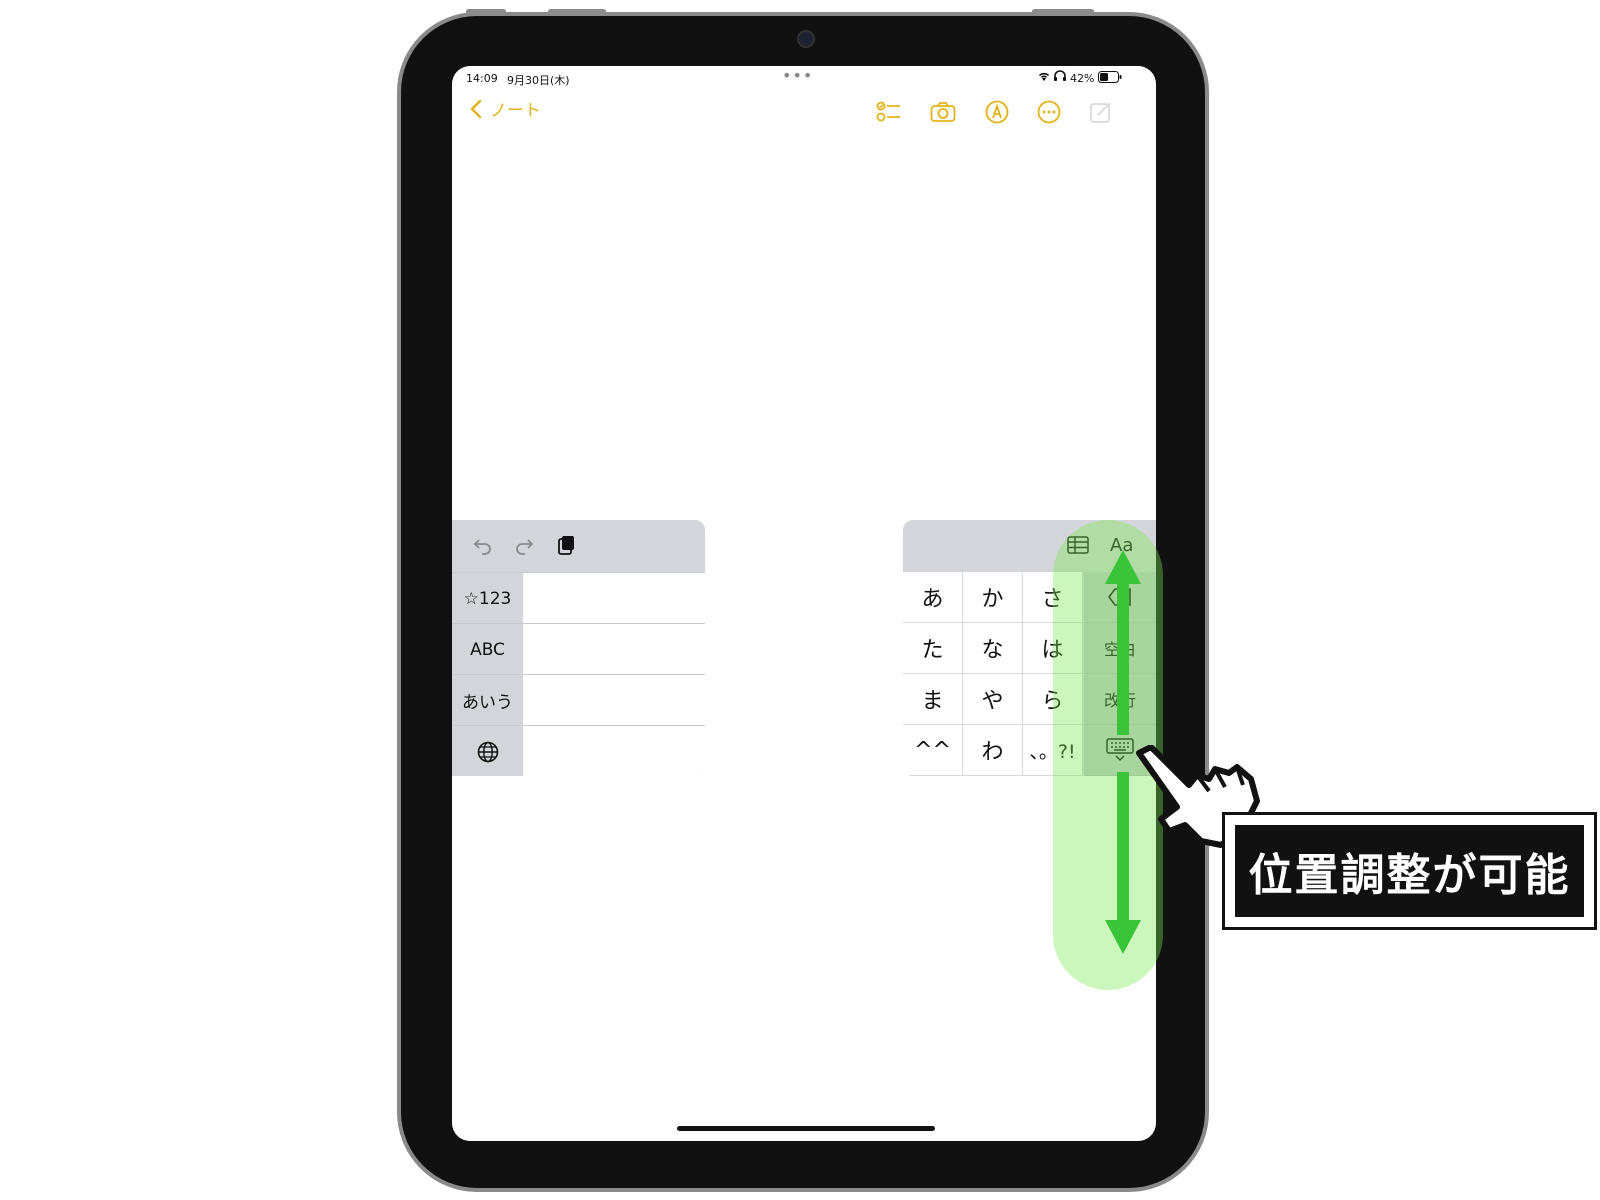  I want to click on multitasking-dots: •••, so click(797, 75).